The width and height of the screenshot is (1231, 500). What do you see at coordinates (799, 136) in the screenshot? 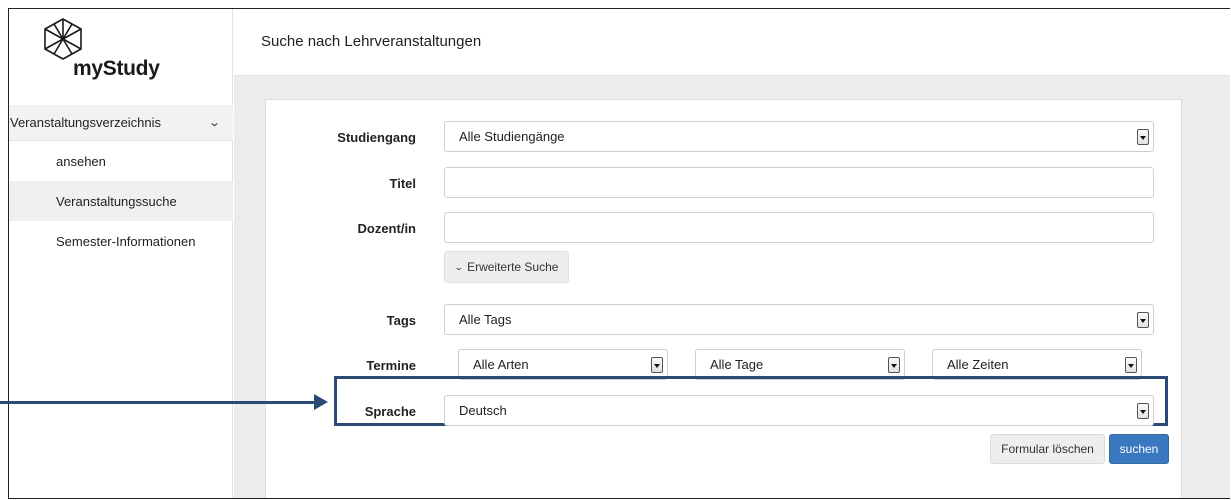
I see `studiengang-select: Alle Studiengänge` at bounding box center [799, 136].